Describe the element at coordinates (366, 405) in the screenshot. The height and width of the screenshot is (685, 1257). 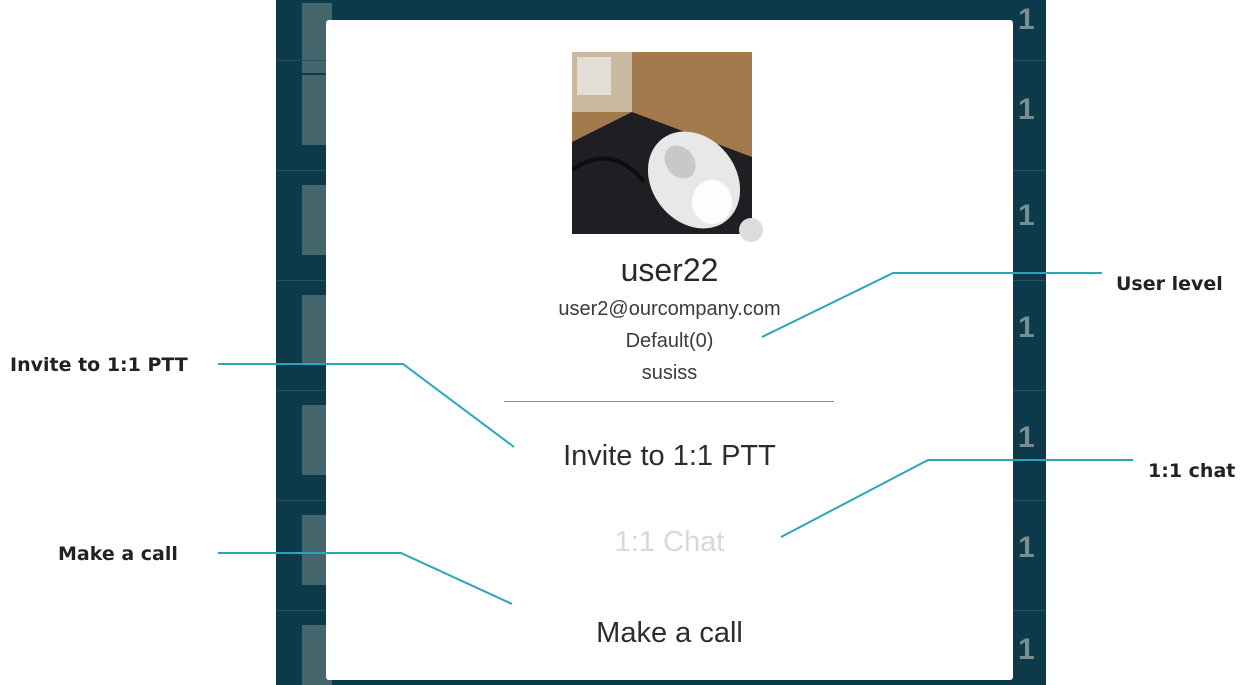
I see `callout-line-invite` at that location.